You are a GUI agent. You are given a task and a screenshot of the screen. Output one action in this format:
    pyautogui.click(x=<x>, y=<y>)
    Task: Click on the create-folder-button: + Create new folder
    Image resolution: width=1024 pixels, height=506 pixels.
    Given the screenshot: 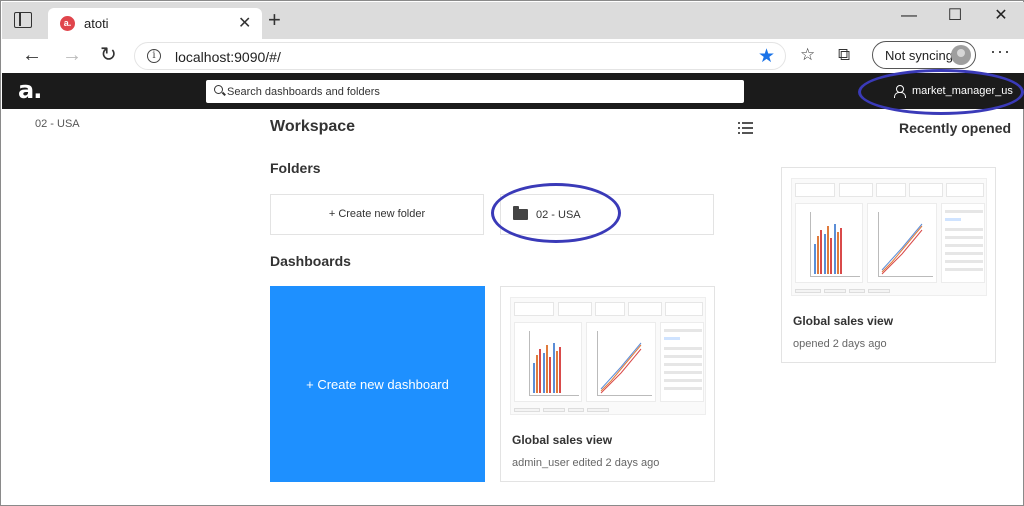 What is the action you would take?
    pyautogui.click(x=377, y=214)
    